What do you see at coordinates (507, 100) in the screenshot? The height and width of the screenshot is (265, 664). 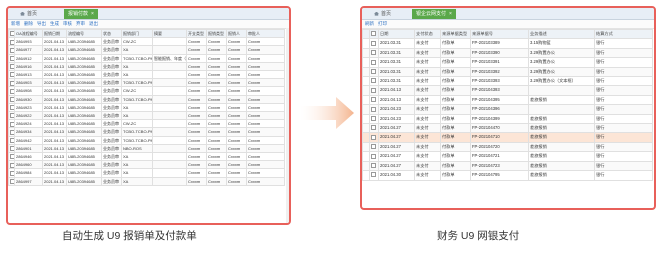 I see `table-row: 2021.04.13 未支付 付款单 FP-202104395 差旅报销 银行` at bounding box center [507, 100].